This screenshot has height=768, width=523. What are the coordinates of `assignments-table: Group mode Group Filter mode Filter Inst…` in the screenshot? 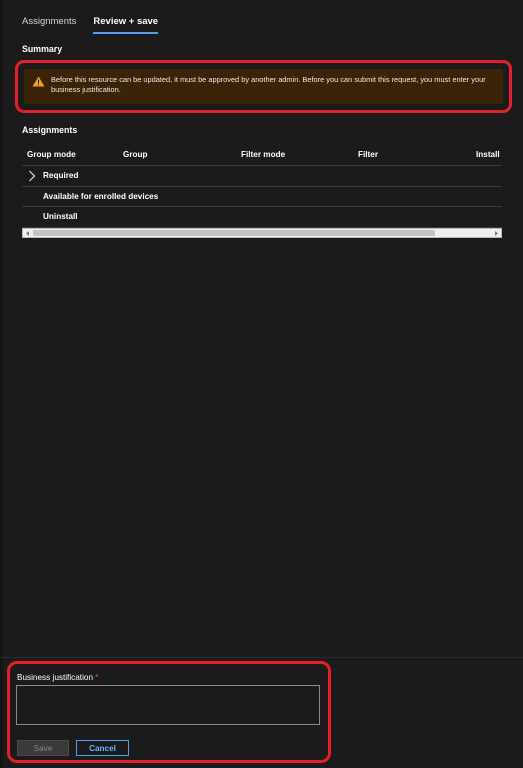 It's located at (262, 187).